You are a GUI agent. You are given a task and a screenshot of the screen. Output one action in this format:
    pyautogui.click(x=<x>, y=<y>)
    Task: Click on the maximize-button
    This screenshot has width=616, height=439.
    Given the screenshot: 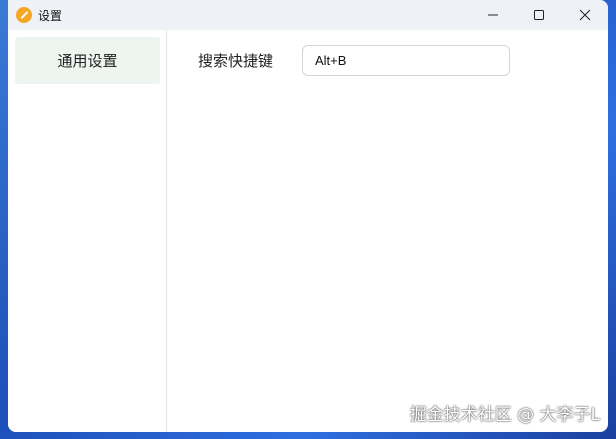 What is the action you would take?
    pyautogui.click(x=539, y=15)
    